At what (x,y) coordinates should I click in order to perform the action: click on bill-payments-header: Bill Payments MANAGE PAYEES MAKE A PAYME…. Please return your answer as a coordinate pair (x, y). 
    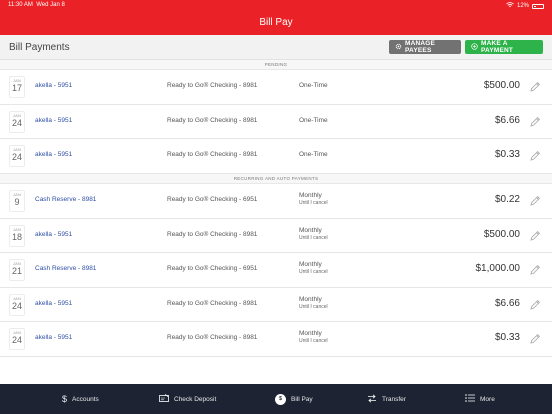
    Looking at the image, I should click on (276, 47).